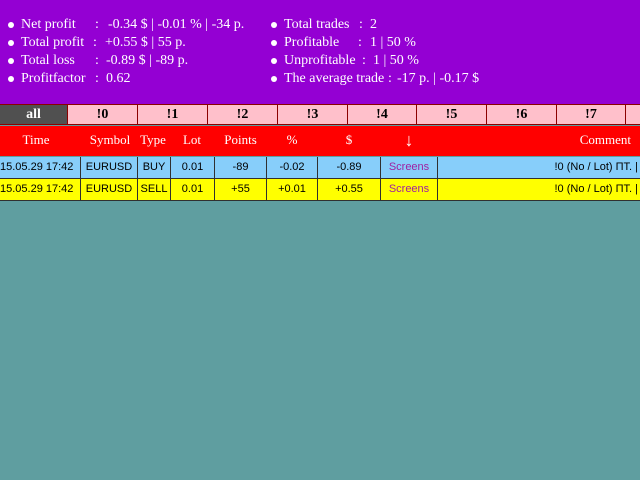  I want to click on column-header-type: Type, so click(153, 141).